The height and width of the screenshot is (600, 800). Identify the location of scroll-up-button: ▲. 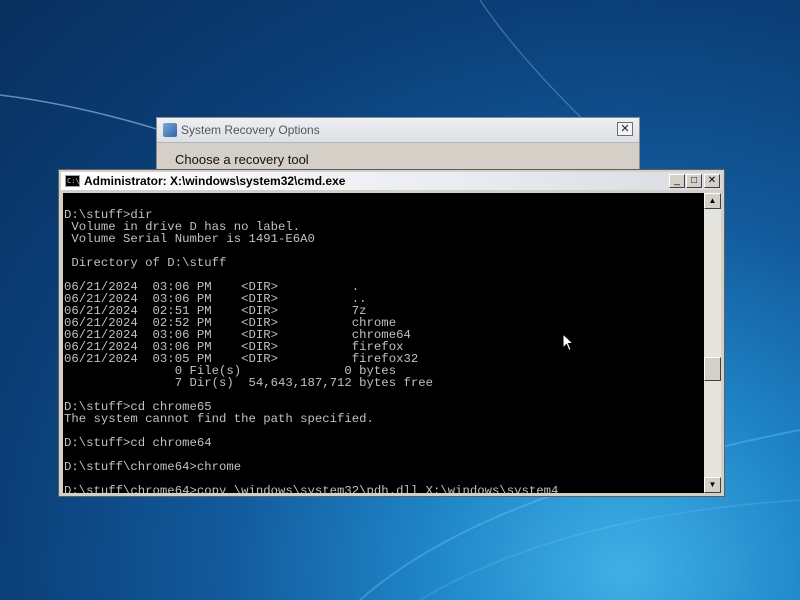
(712, 201).